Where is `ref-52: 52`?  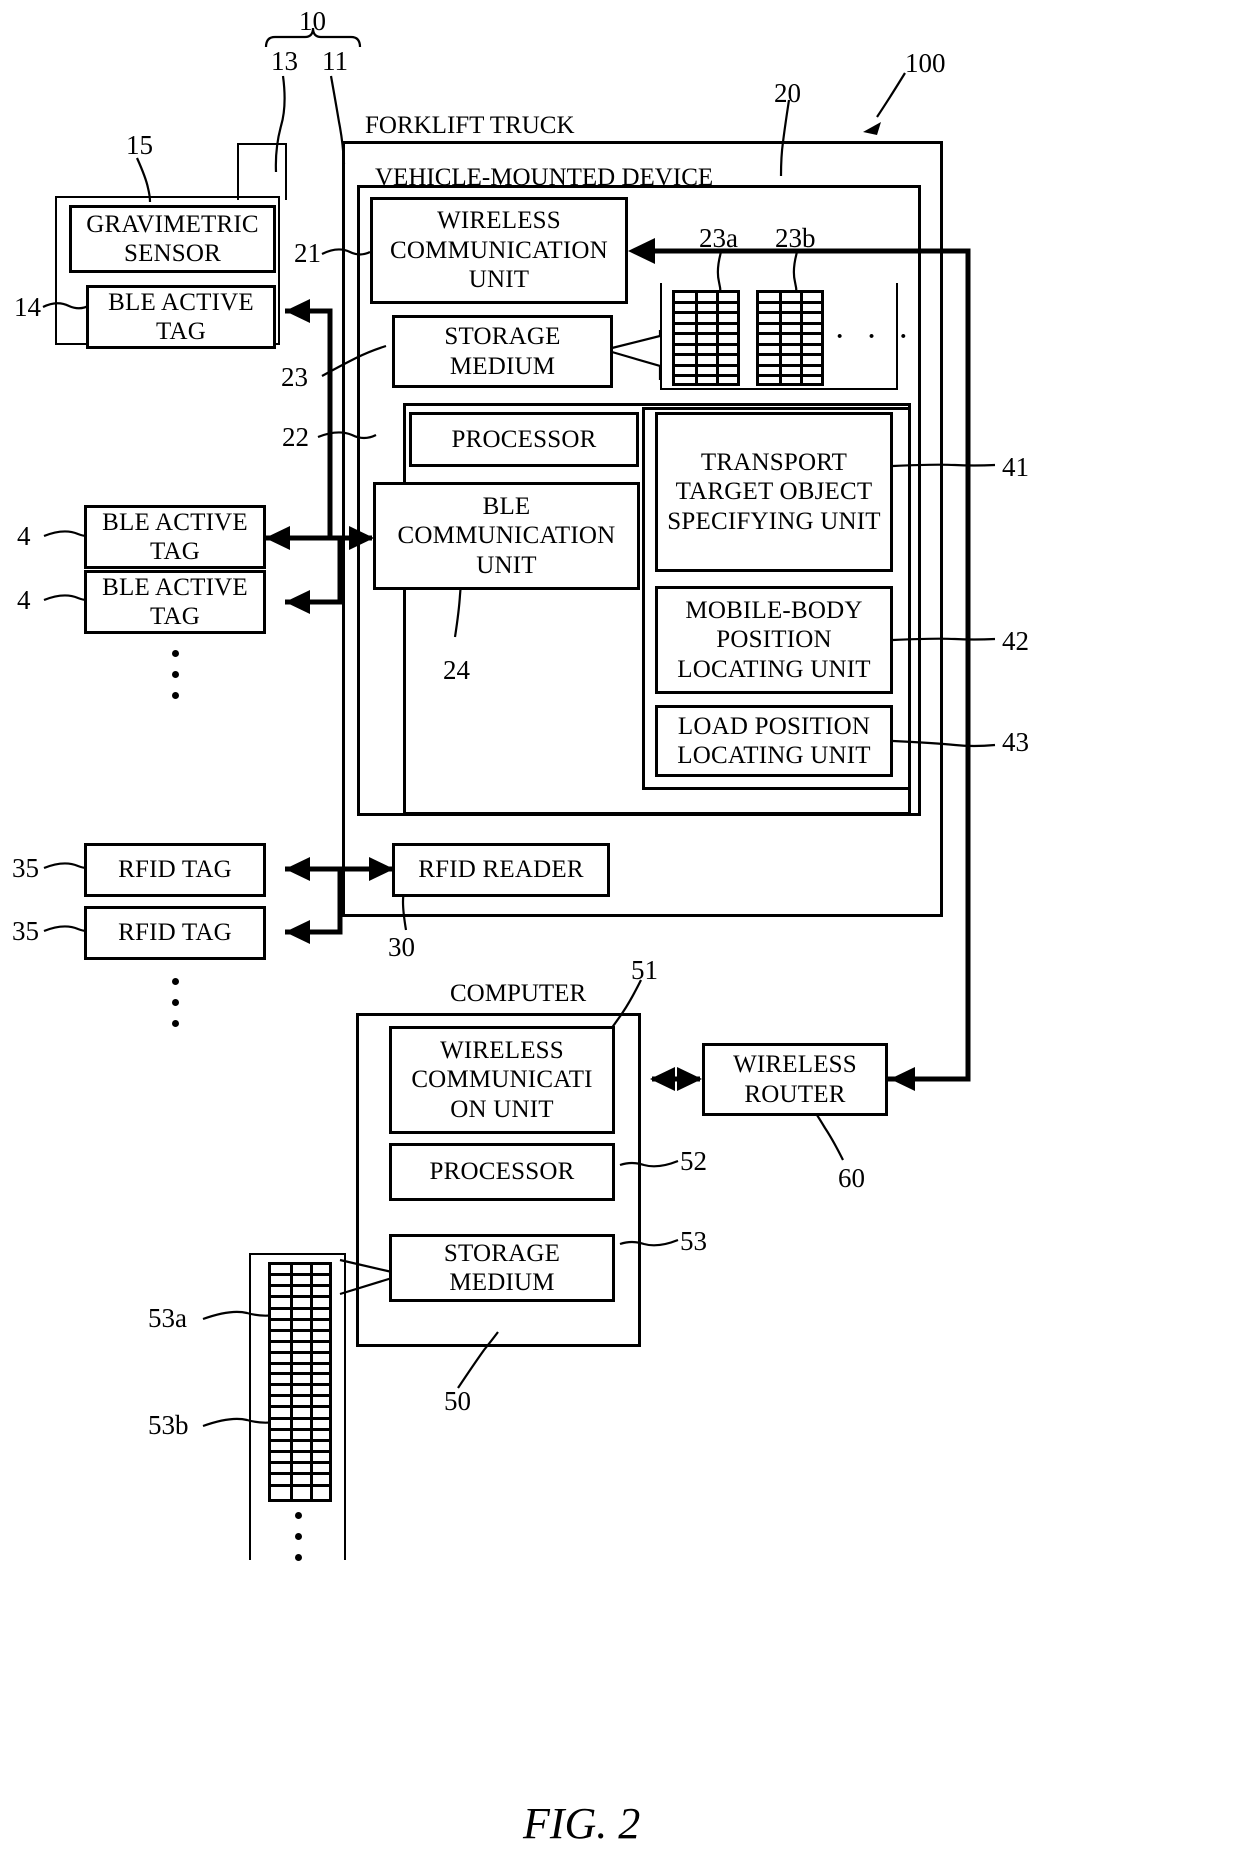 ref-52: 52 is located at coordinates (693, 1161).